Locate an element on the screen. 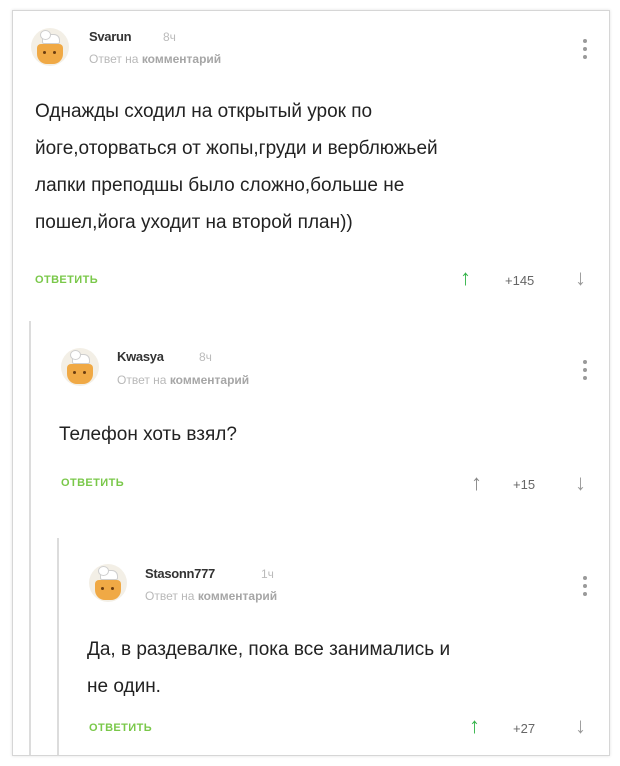 The width and height of the screenshot is (620, 766). arrow-up-icon: ↑ is located at coordinates (474, 726).